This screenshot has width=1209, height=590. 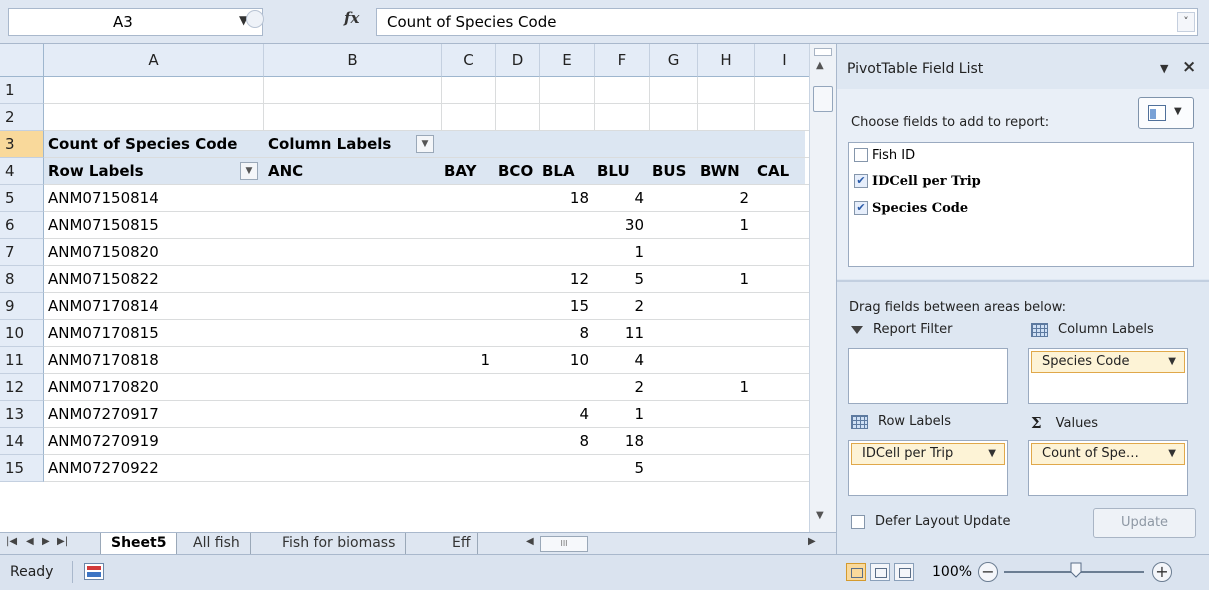 I want to click on column-header-i: I, so click(x=785, y=60).